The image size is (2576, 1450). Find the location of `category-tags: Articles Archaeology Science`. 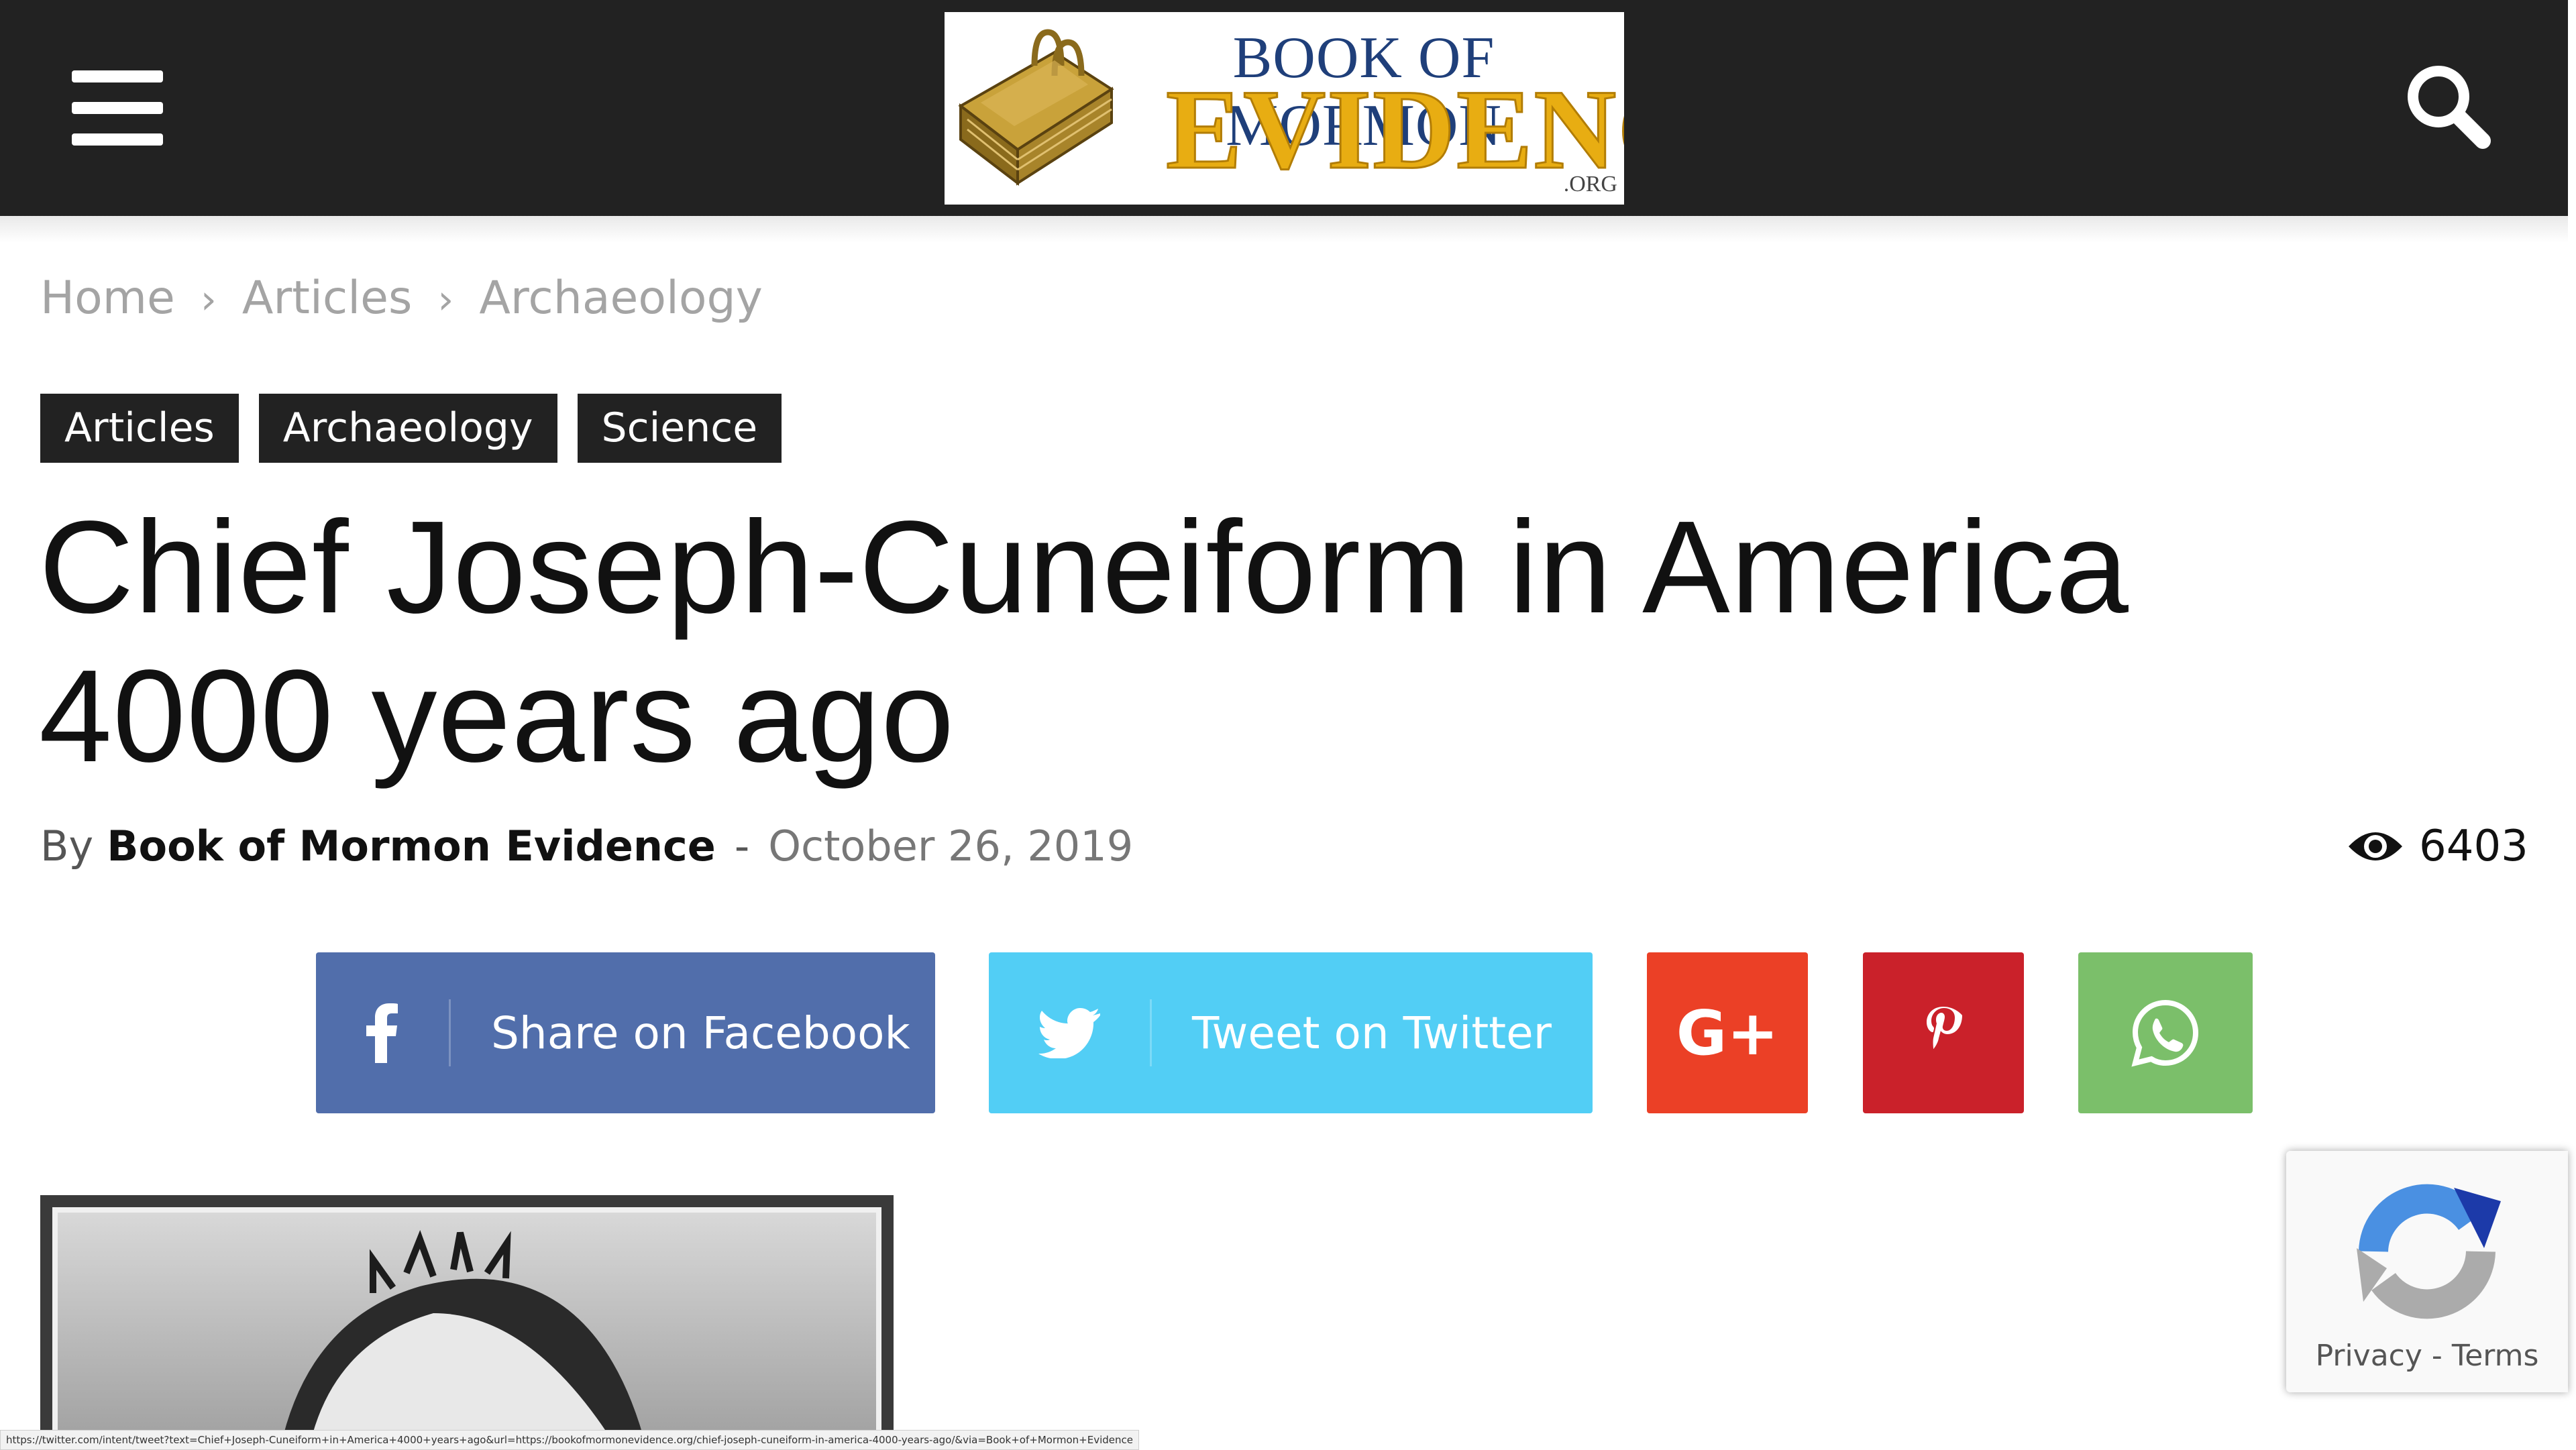

category-tags: Articles Archaeology Science is located at coordinates (411, 428).